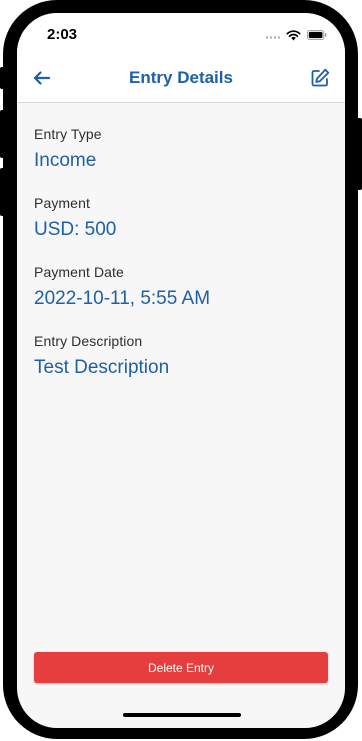 The height and width of the screenshot is (741, 362). Describe the element at coordinates (122, 298) in the screenshot. I see `field-value: 2022-10-11, 5:55 AM` at that location.